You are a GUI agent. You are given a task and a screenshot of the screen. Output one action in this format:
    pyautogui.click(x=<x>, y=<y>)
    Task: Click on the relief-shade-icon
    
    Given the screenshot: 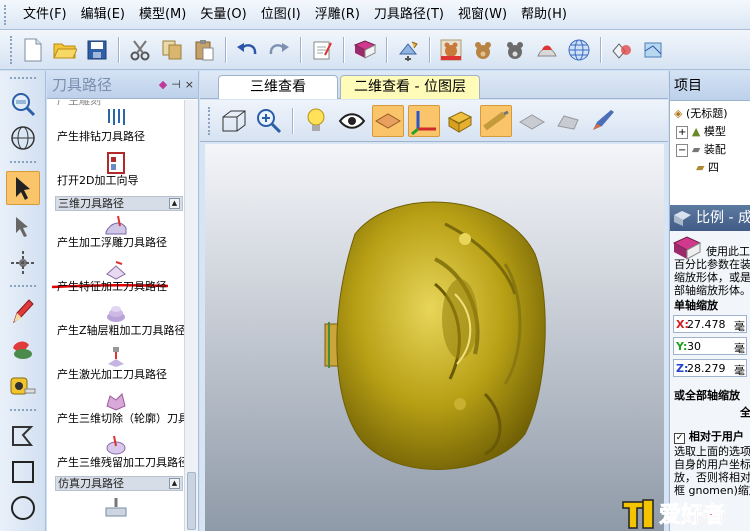 What is the action you would take?
    pyautogui.click(x=532, y=121)
    